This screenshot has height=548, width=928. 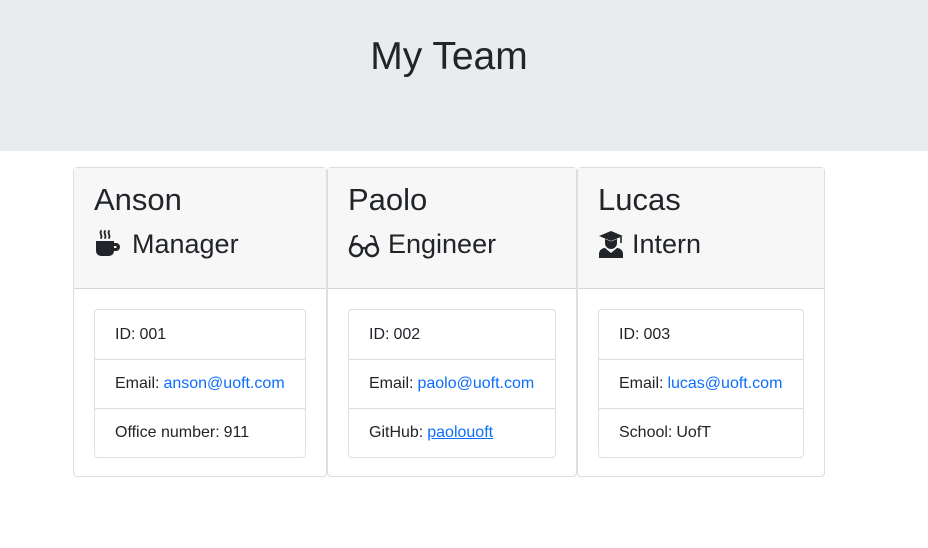 I want to click on card-header: Lucas Intern, so click(x=701, y=228).